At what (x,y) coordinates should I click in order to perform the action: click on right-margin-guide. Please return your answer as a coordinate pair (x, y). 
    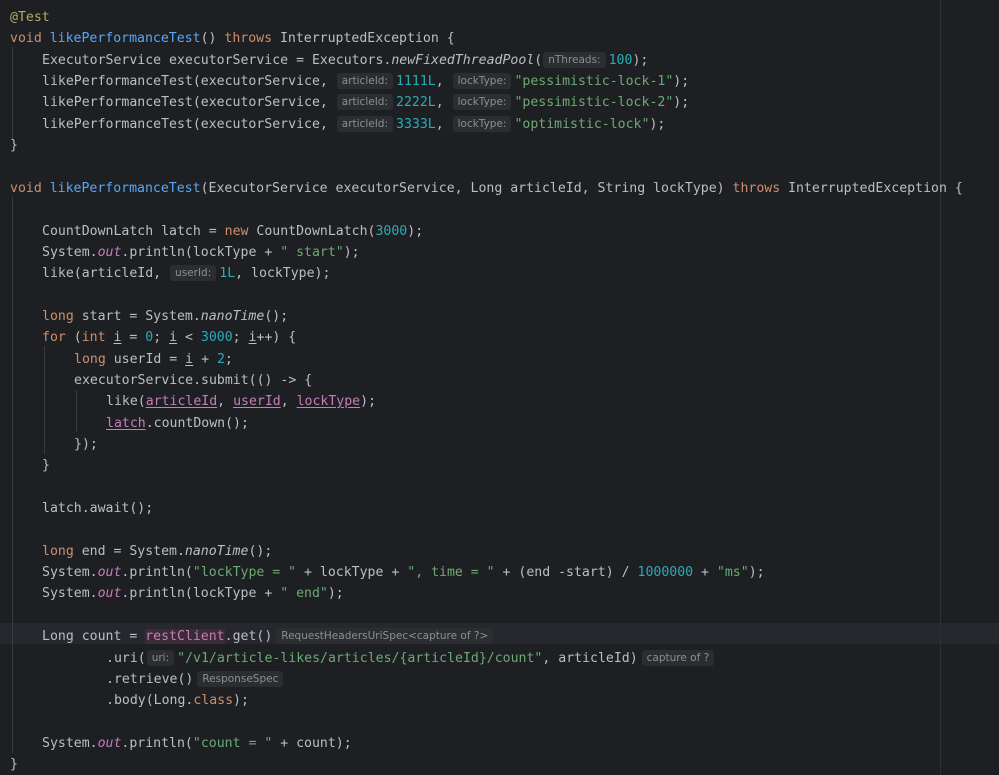
    Looking at the image, I should click on (940, 387).